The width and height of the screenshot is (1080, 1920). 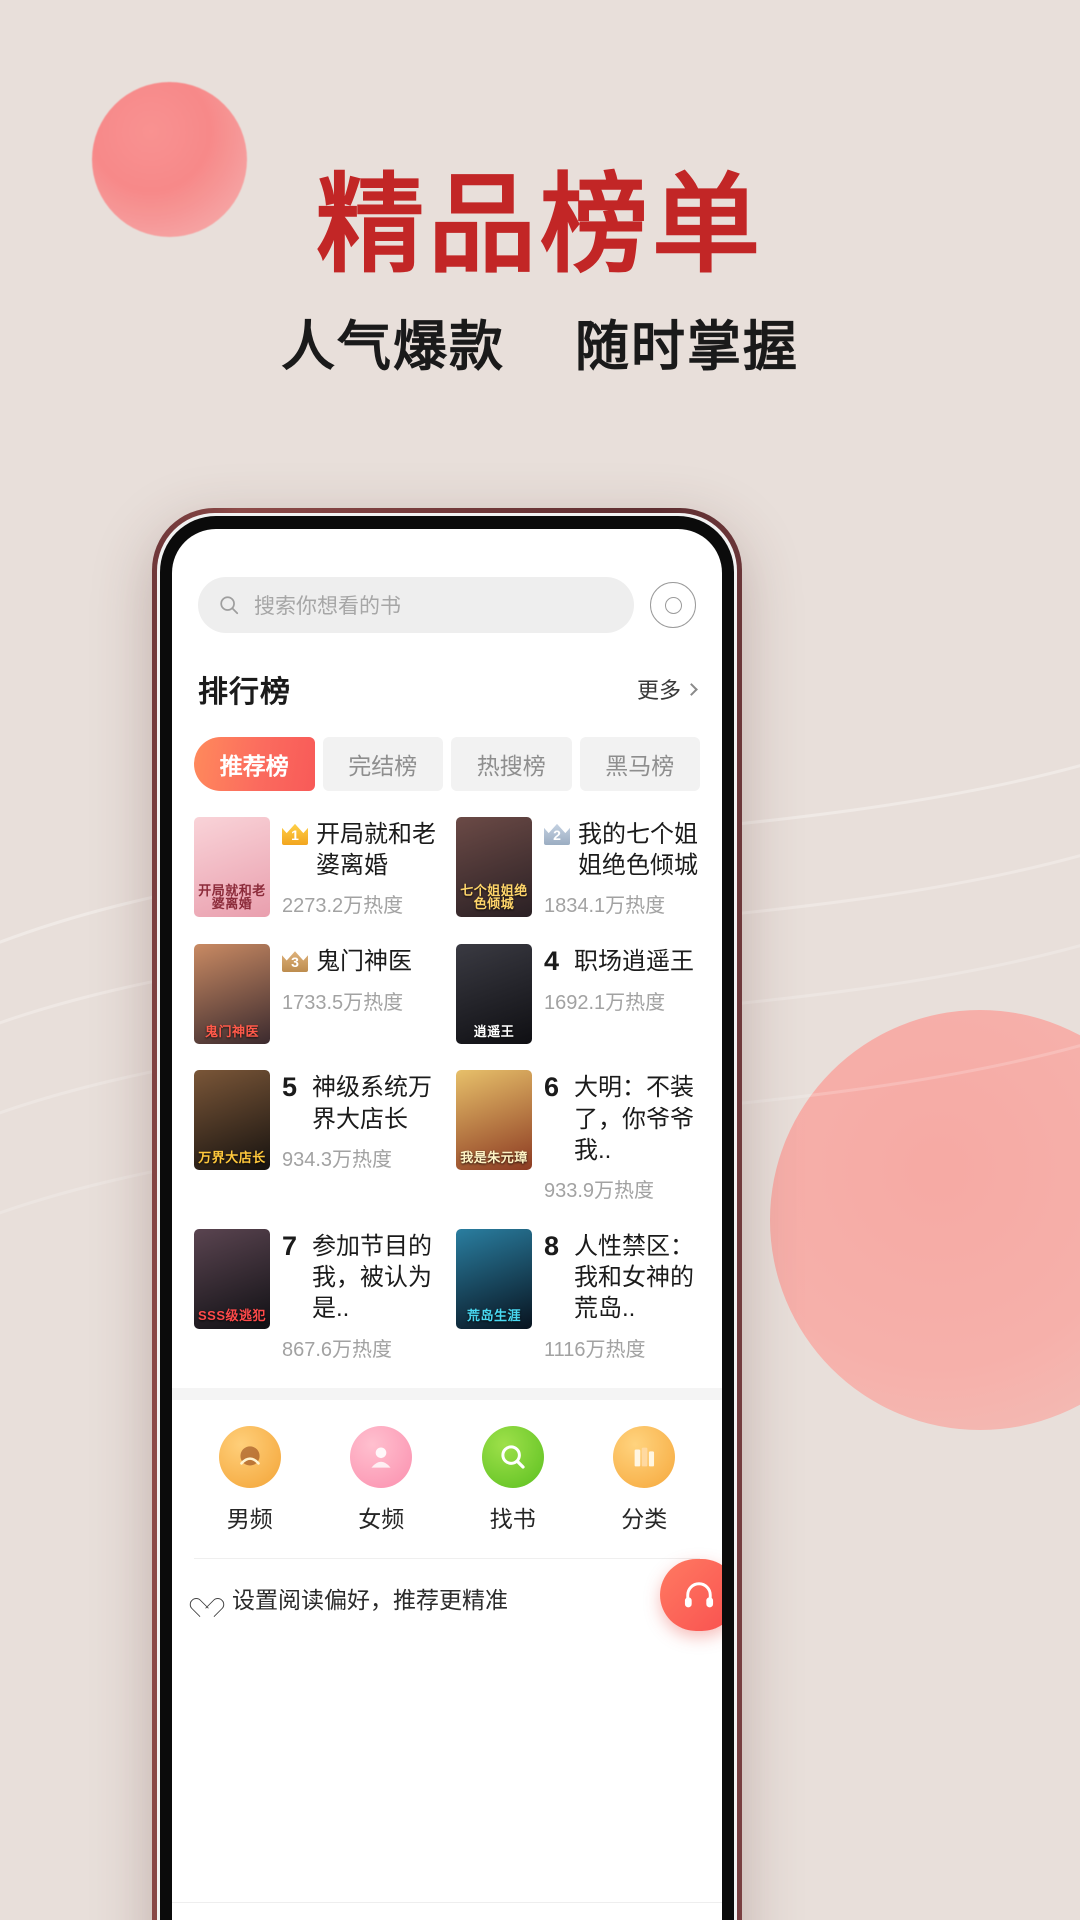 What do you see at coordinates (494, 1157) in the screenshot?
I see `book-cover-text: 我是朱元璋` at bounding box center [494, 1157].